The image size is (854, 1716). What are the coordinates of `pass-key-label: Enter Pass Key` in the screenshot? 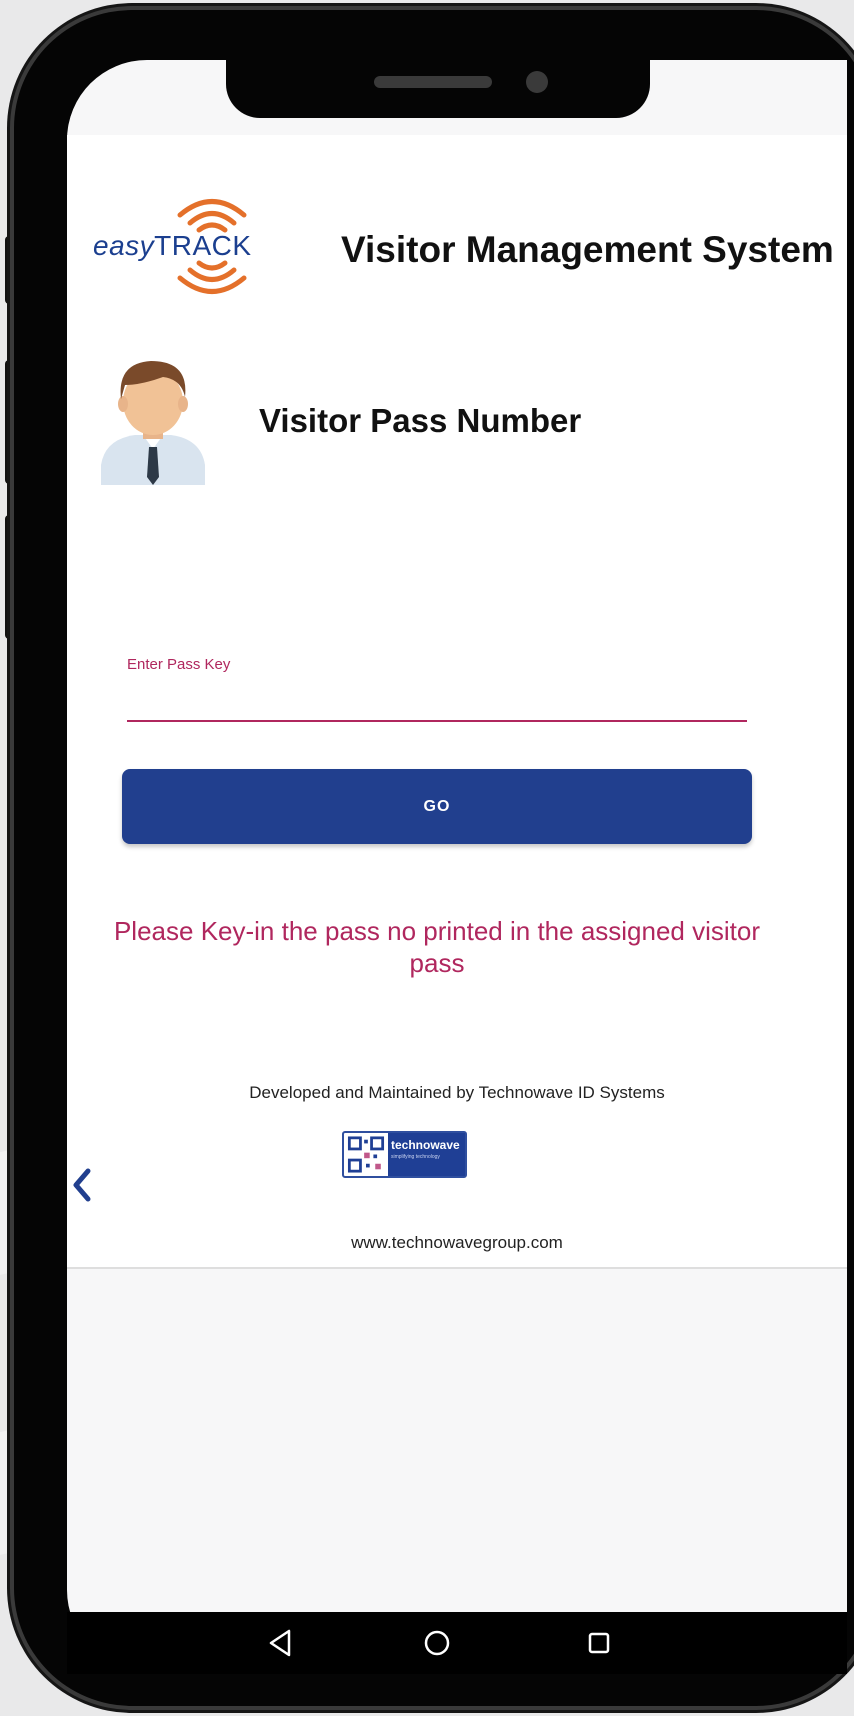 It's located at (179, 664).